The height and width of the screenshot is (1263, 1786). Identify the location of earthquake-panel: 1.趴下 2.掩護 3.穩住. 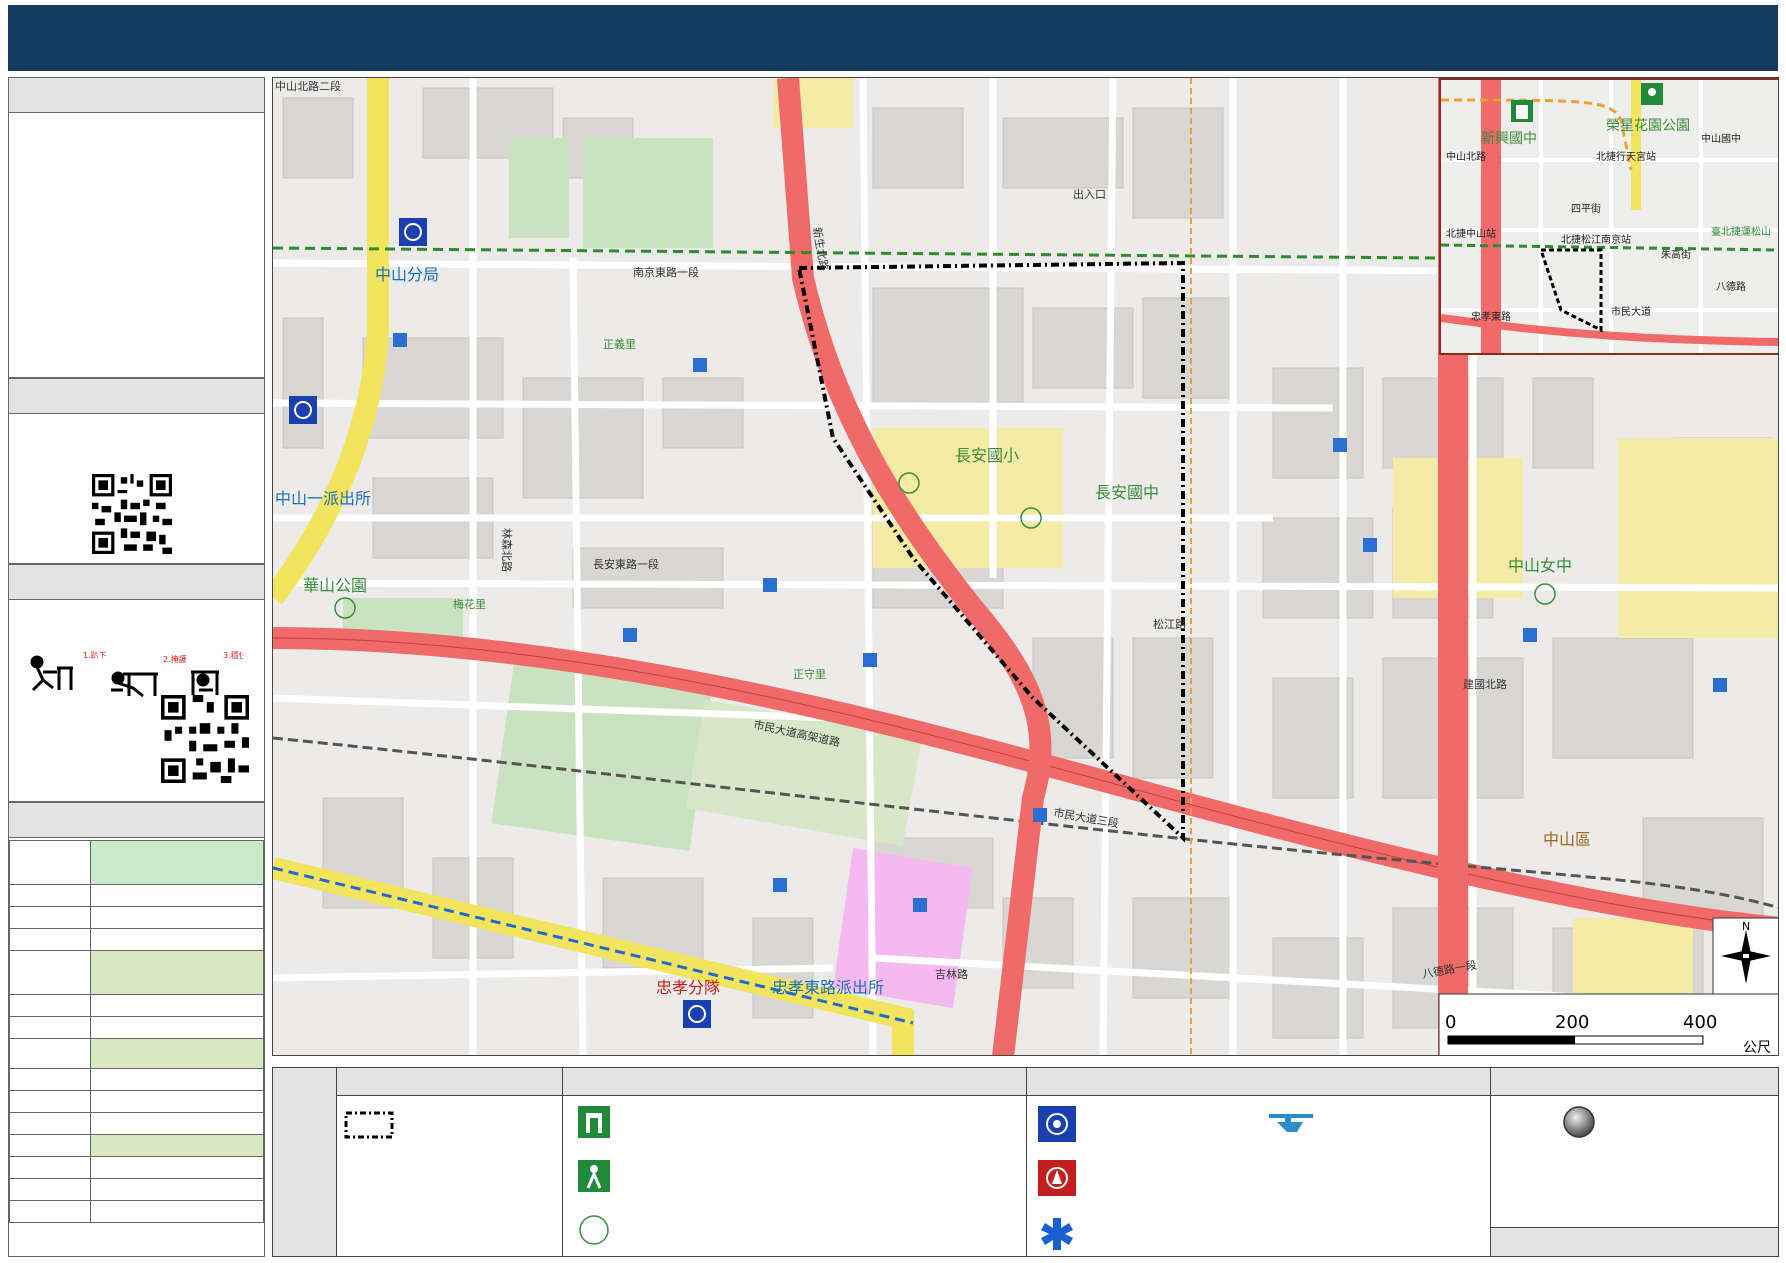
(136, 683).